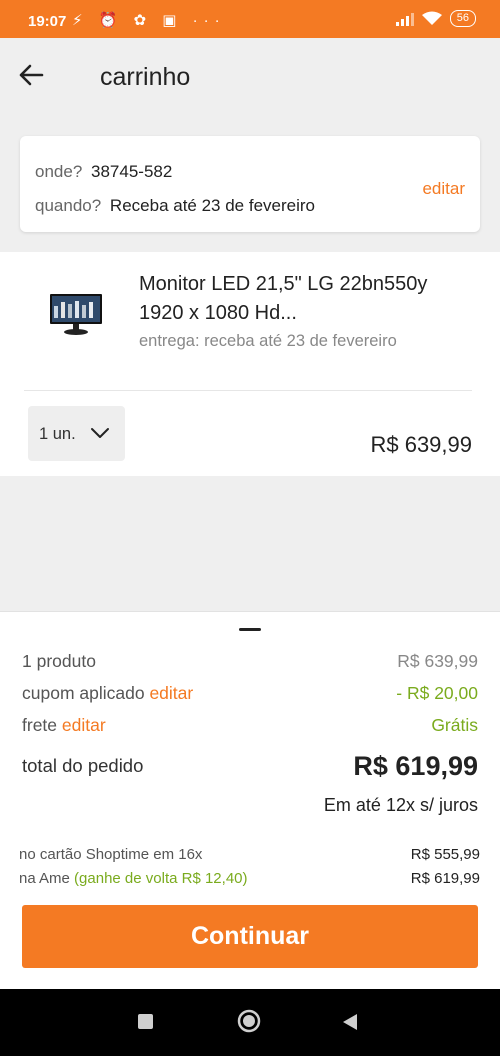 Image resolution: width=500 pixels, height=1056 pixels. I want to click on where-label: onde?, so click(59, 171).